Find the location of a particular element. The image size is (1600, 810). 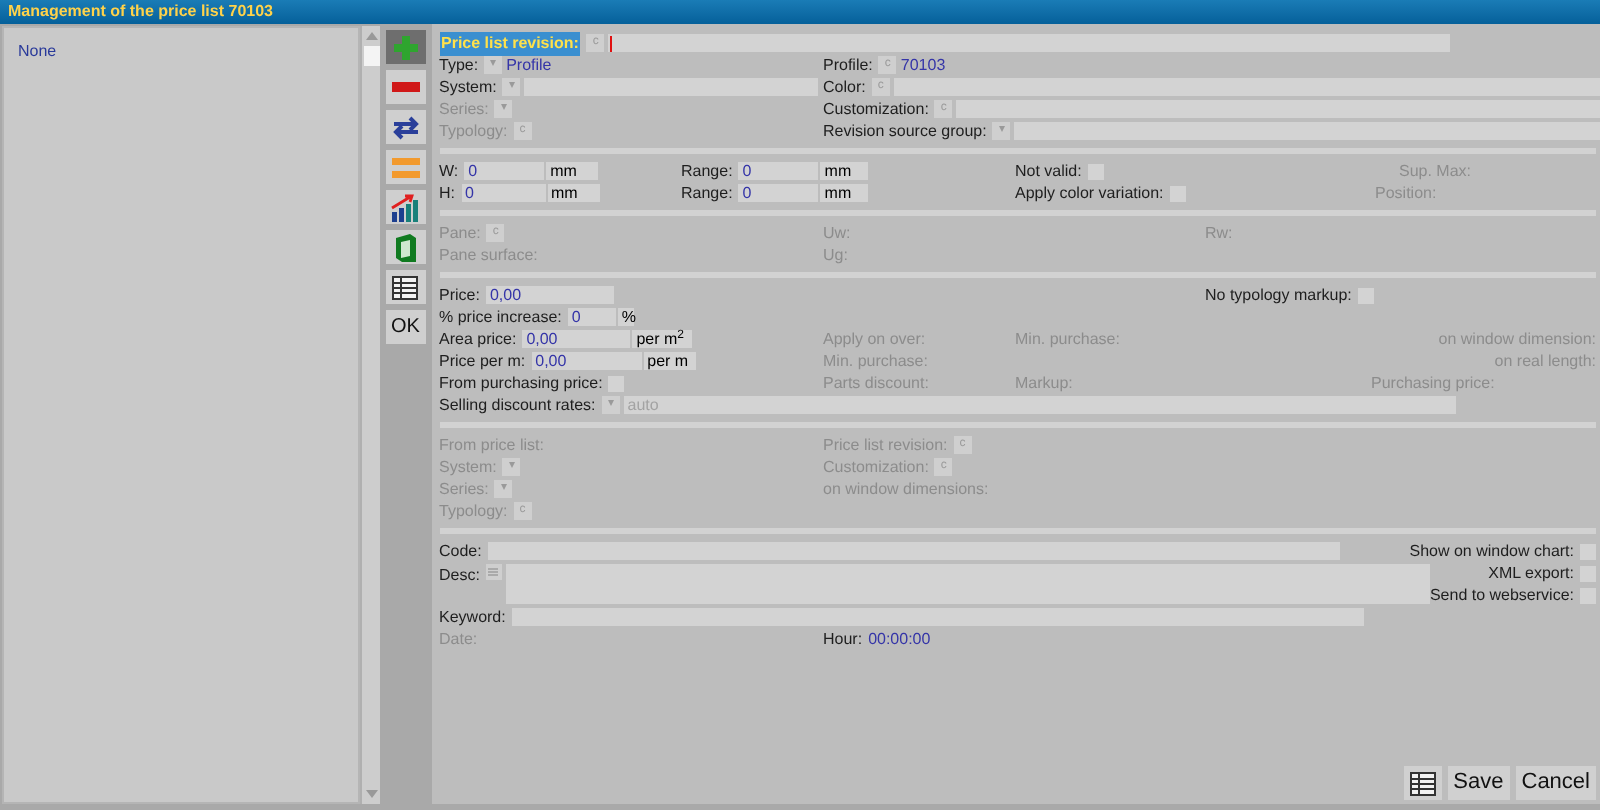

field-label: Apply color variation: is located at coordinates (1089, 193).